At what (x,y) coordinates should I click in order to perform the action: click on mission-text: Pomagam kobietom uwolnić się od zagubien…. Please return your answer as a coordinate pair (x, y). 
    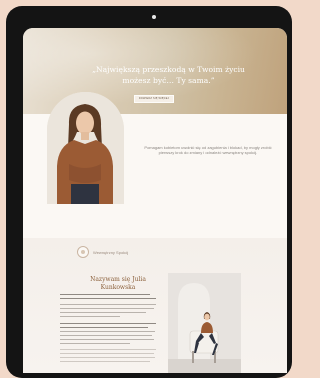
    Looking at the image, I should click on (208, 150).